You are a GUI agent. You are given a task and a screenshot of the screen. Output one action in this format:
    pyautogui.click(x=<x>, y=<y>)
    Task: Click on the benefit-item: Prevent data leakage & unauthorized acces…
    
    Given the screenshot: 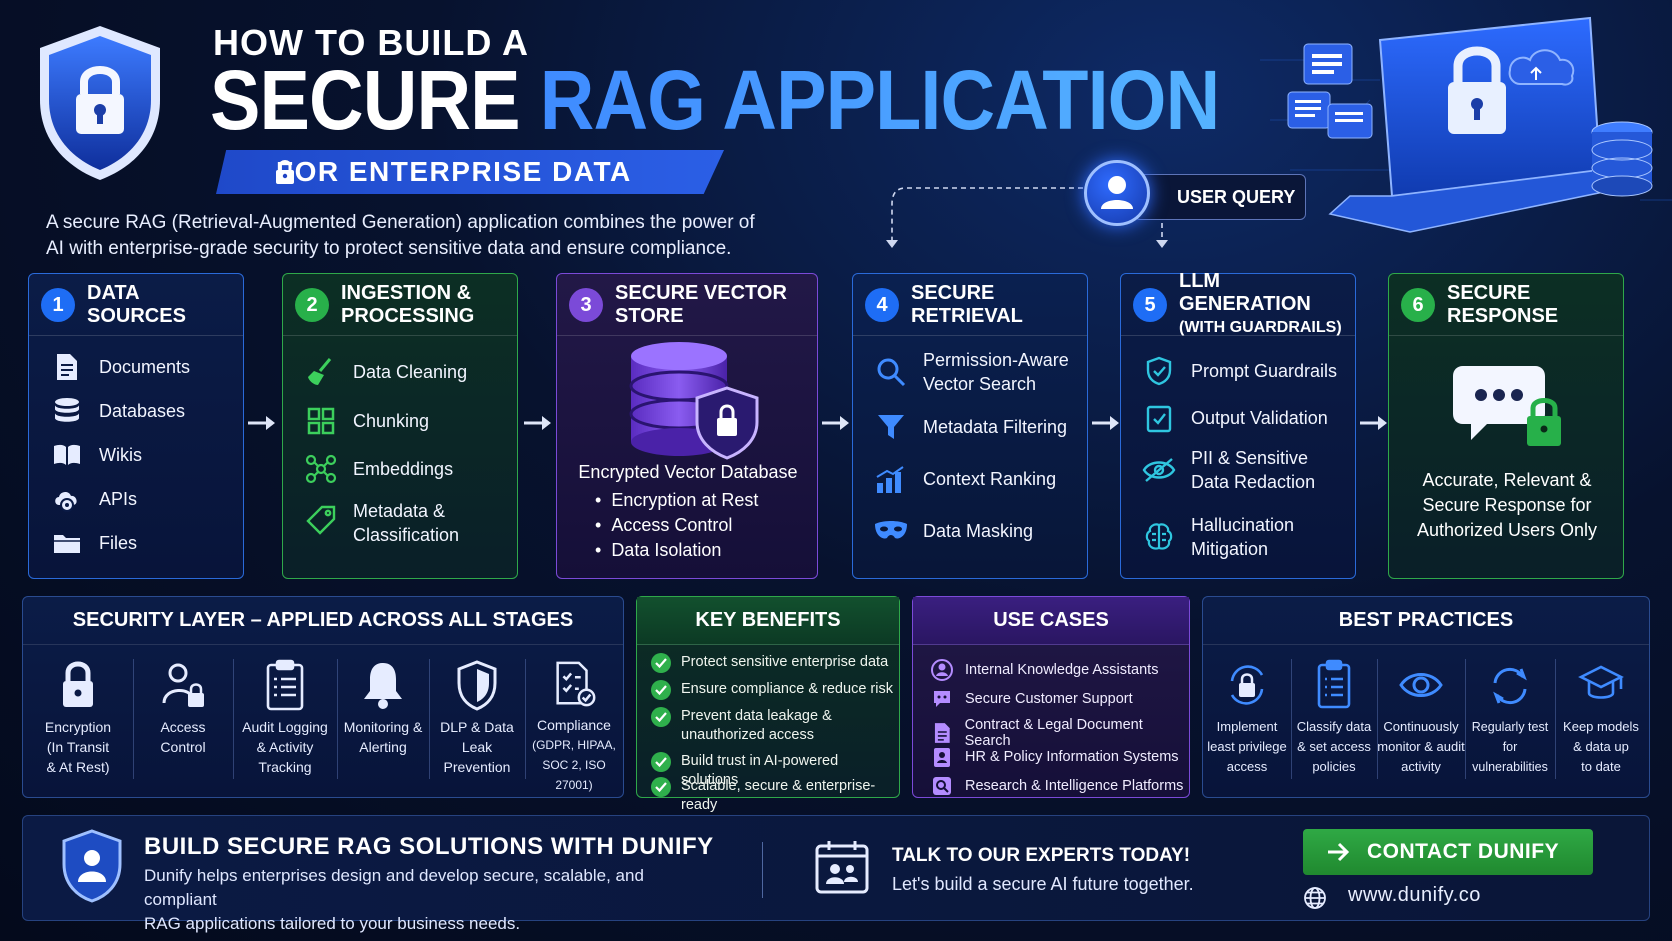 What is the action you would take?
    pyautogui.click(x=741, y=726)
    